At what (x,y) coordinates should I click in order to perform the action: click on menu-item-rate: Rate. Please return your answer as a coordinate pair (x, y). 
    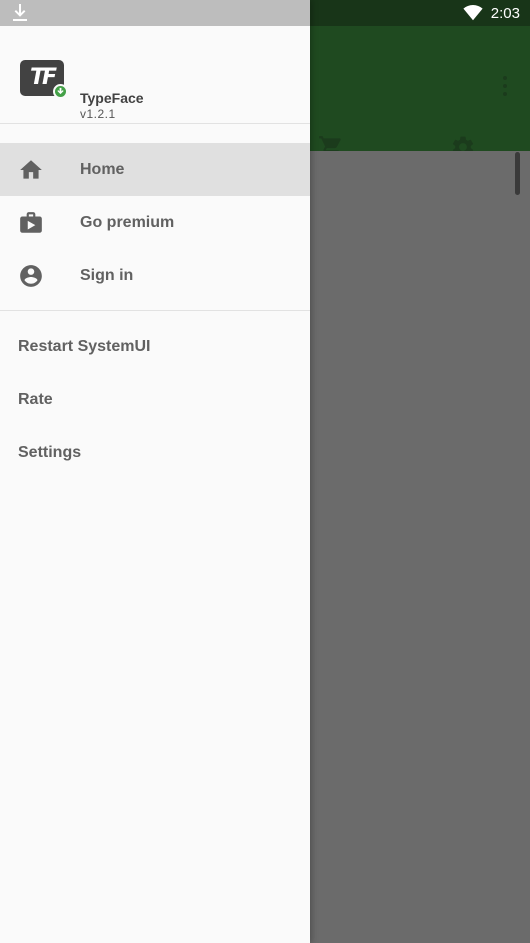
    Looking at the image, I should click on (155, 399).